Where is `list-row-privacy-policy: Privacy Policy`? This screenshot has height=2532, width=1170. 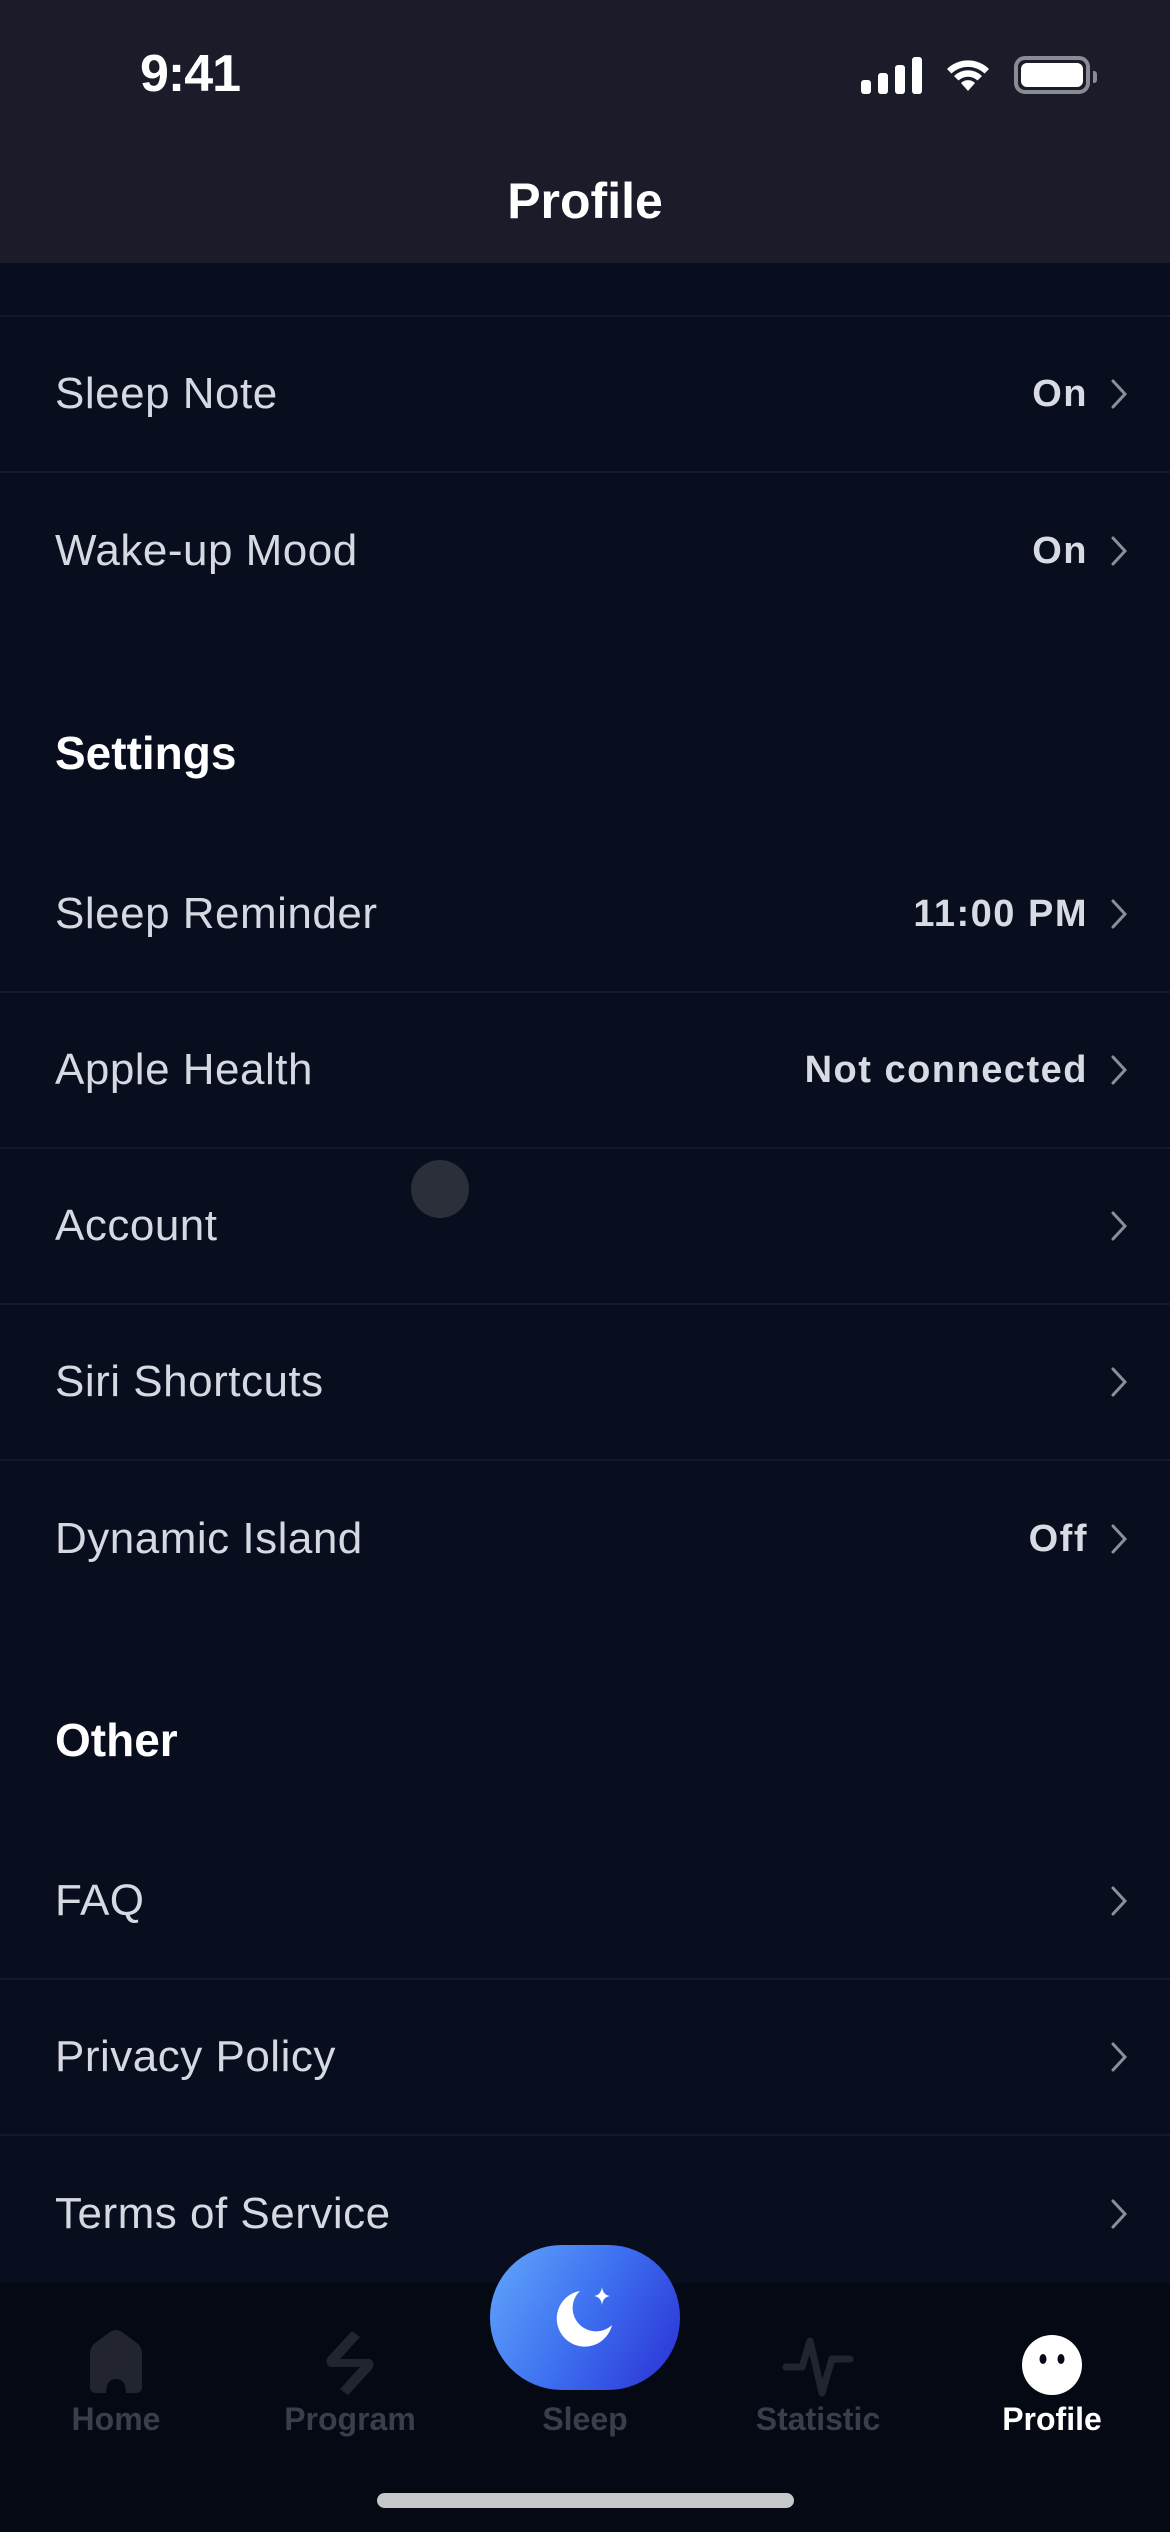
list-row-privacy-policy: Privacy Policy is located at coordinates (585, 2058).